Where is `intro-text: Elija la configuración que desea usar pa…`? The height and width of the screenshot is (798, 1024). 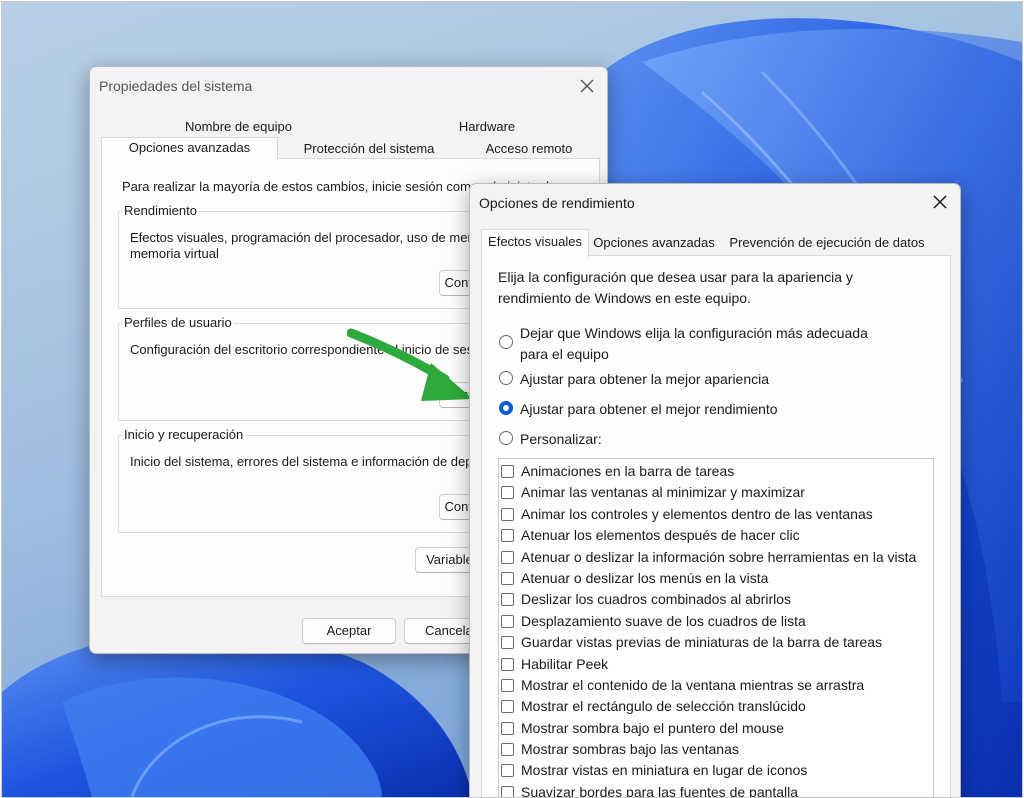 intro-text: Elija la configuración que desea usar pa… is located at coordinates (675, 277).